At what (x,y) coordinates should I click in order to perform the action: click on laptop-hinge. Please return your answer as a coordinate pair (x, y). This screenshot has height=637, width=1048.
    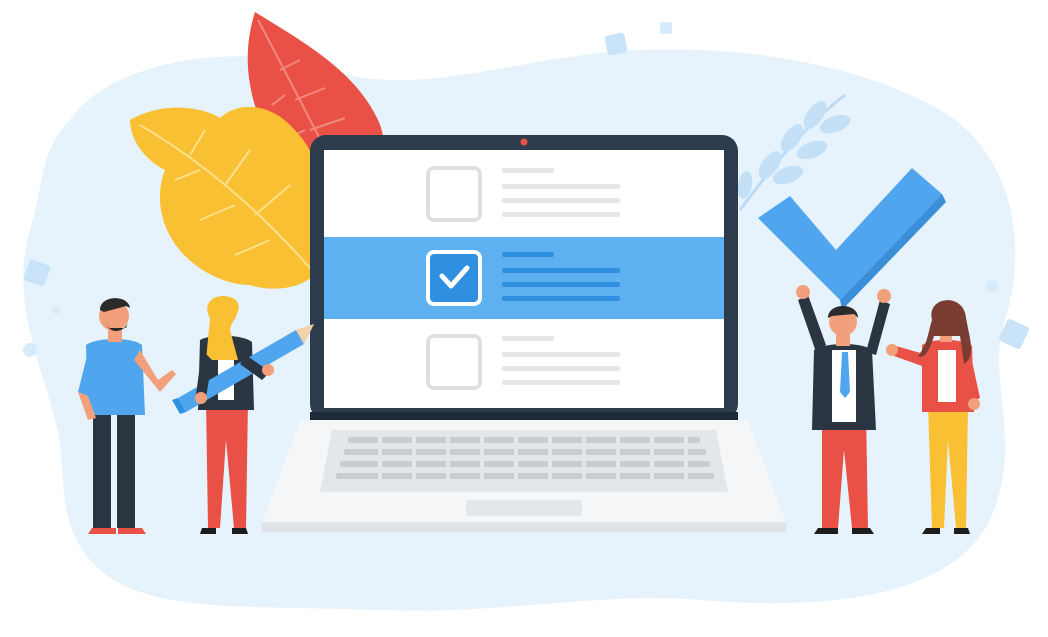
    Looking at the image, I should click on (524, 416).